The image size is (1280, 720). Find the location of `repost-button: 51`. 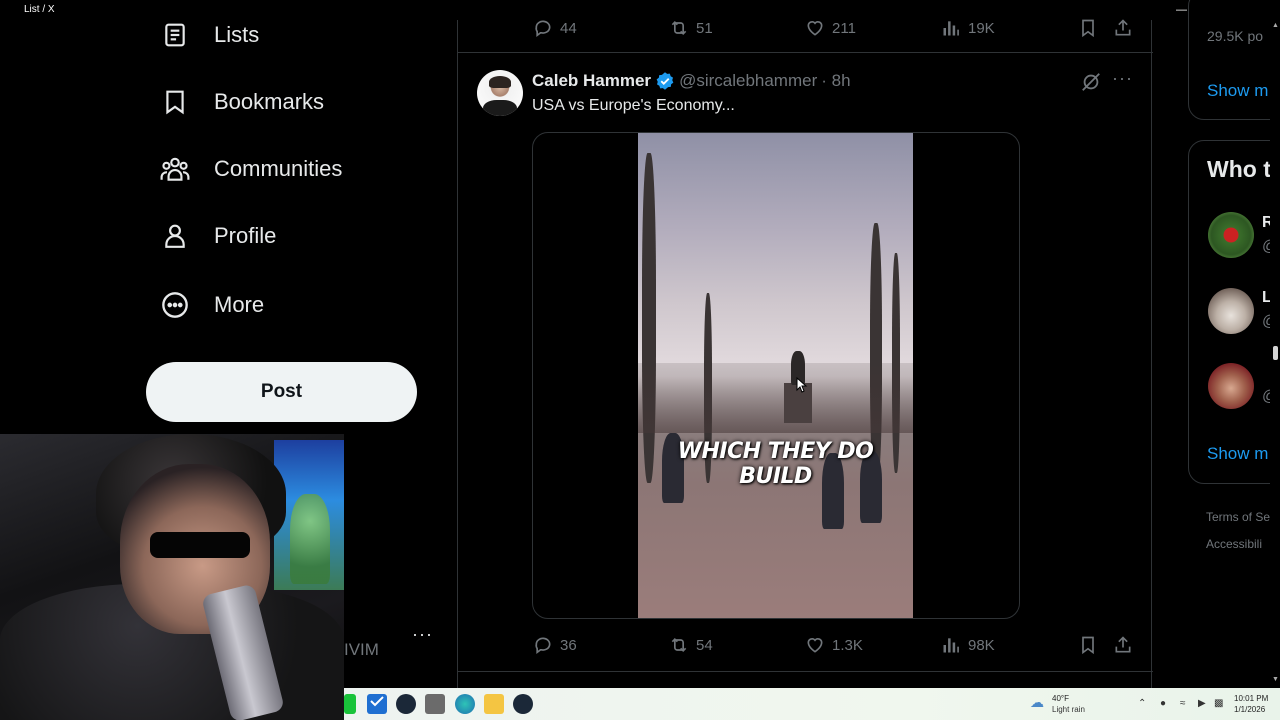

repost-button: 51 is located at coordinates (690, 28).